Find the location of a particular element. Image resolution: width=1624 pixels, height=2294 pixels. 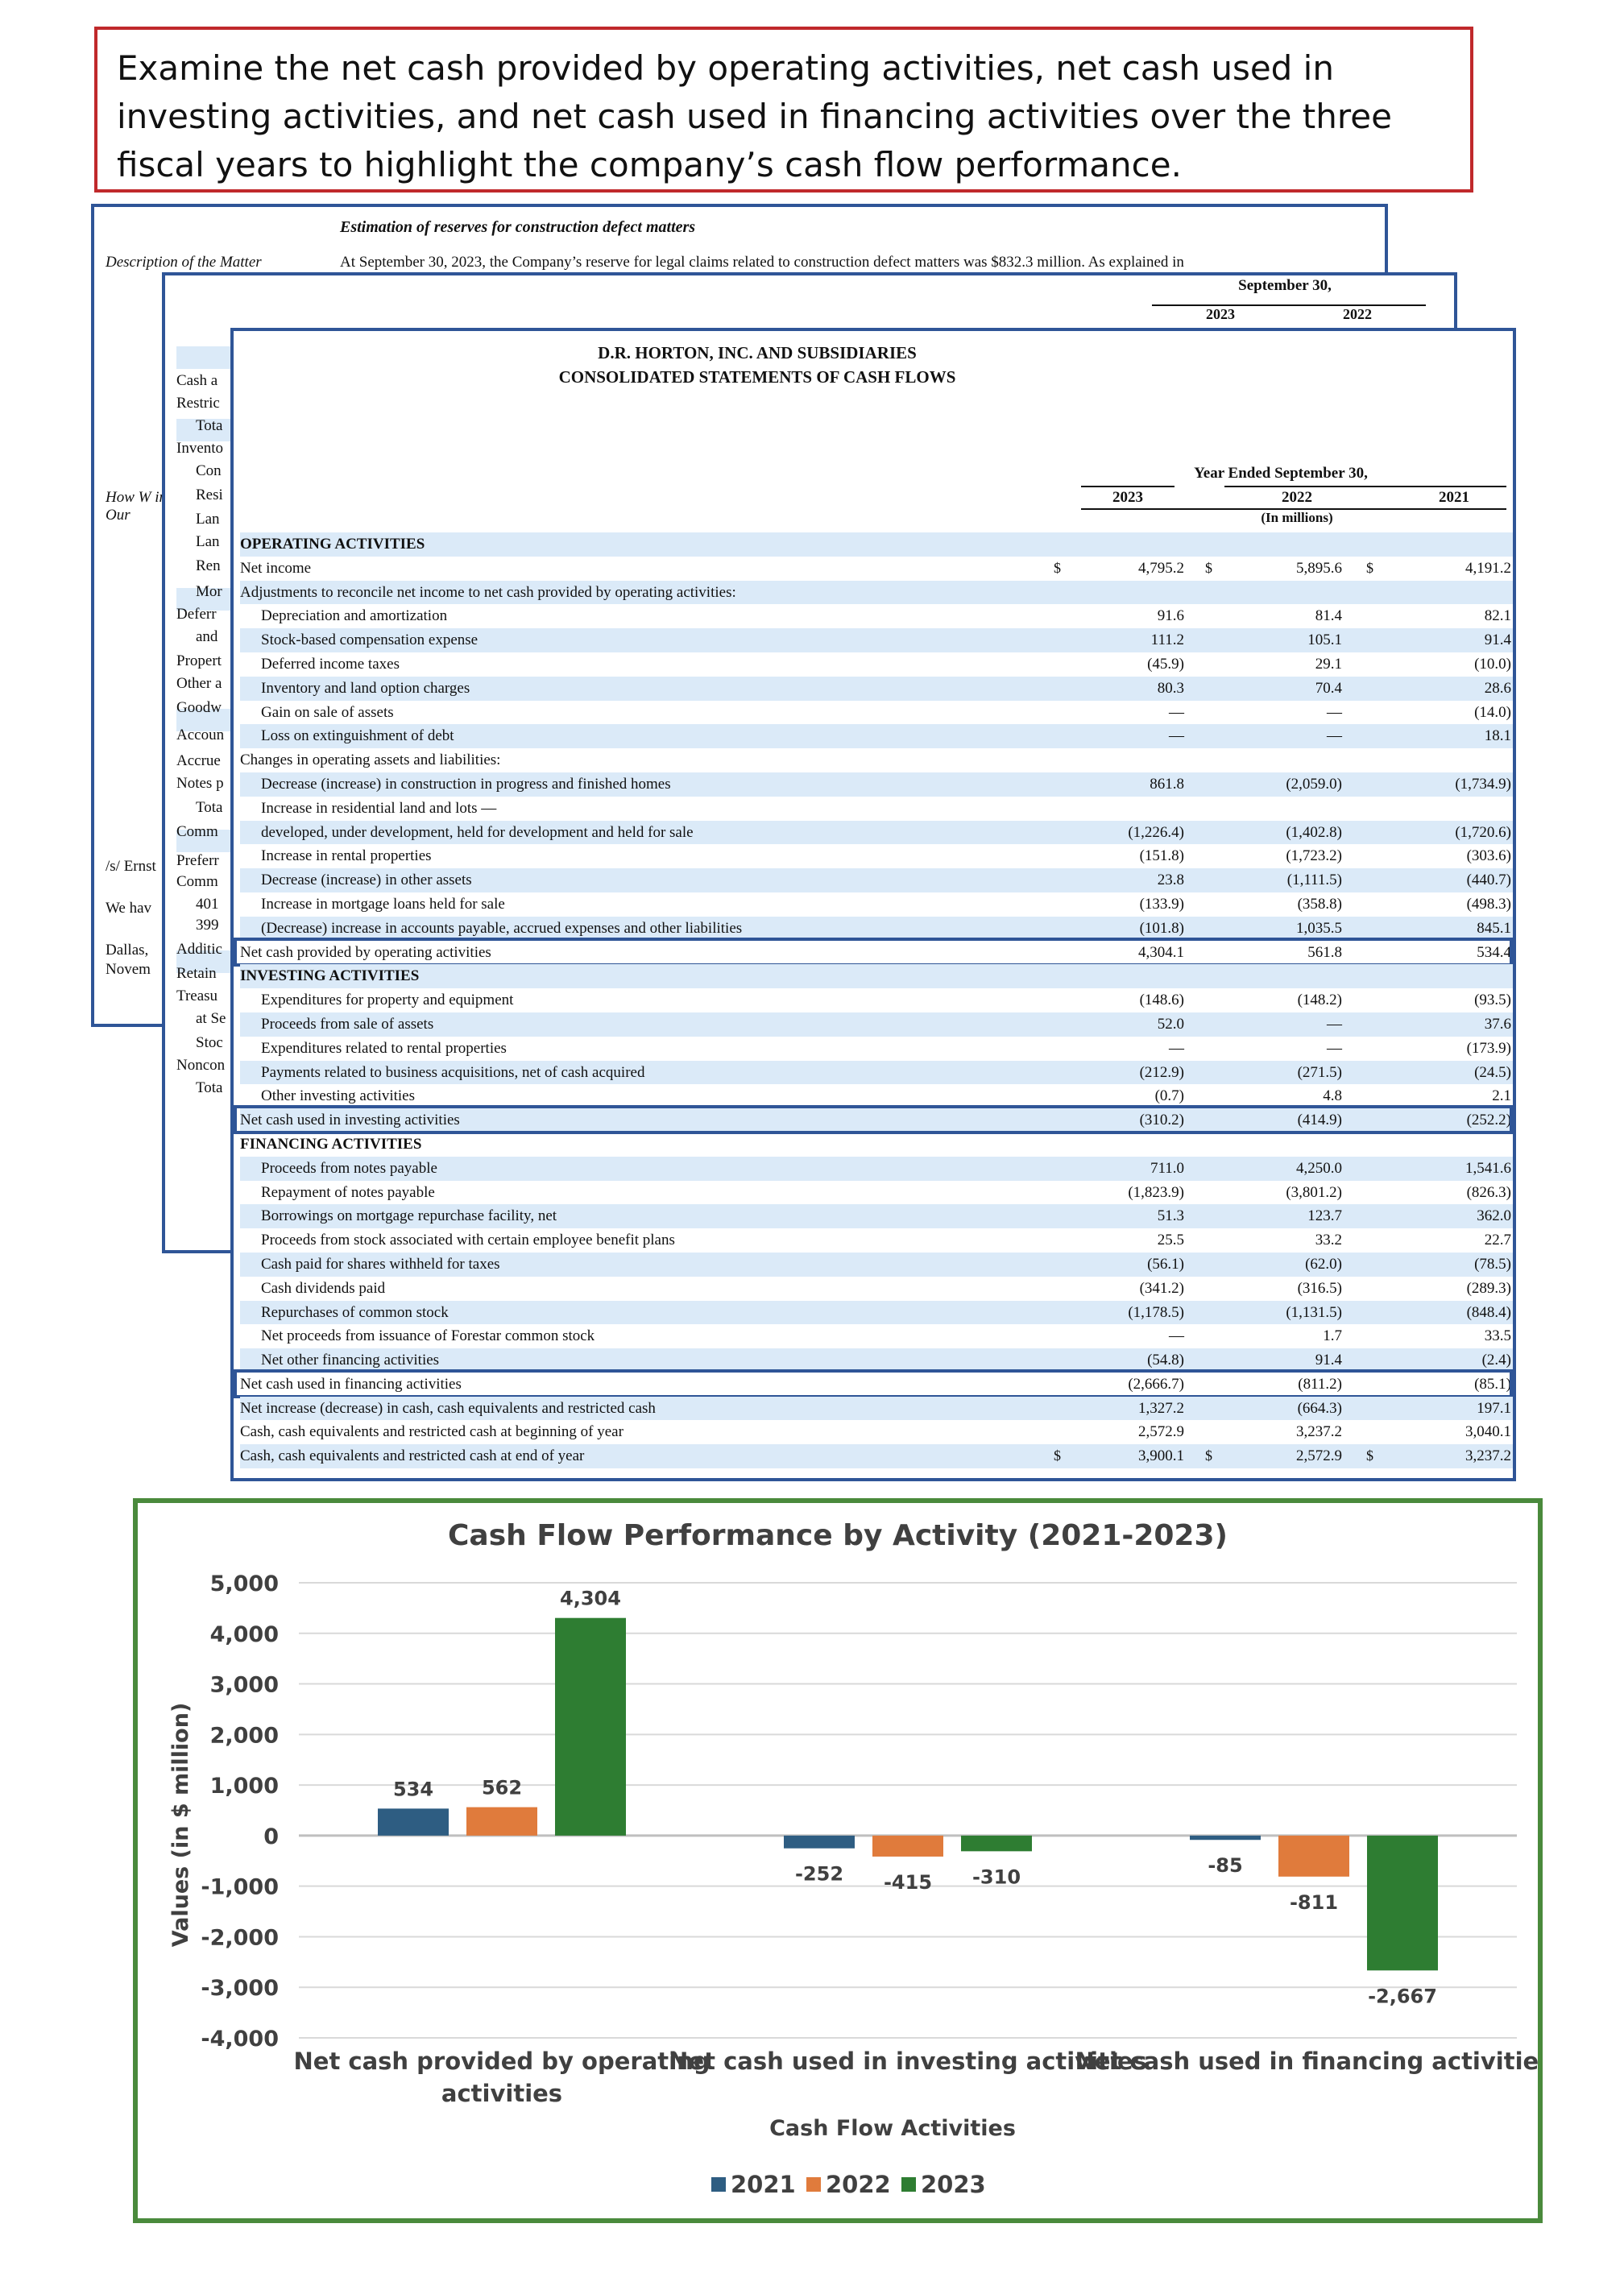

value-2022: (1,723.2) is located at coordinates (1314, 856).